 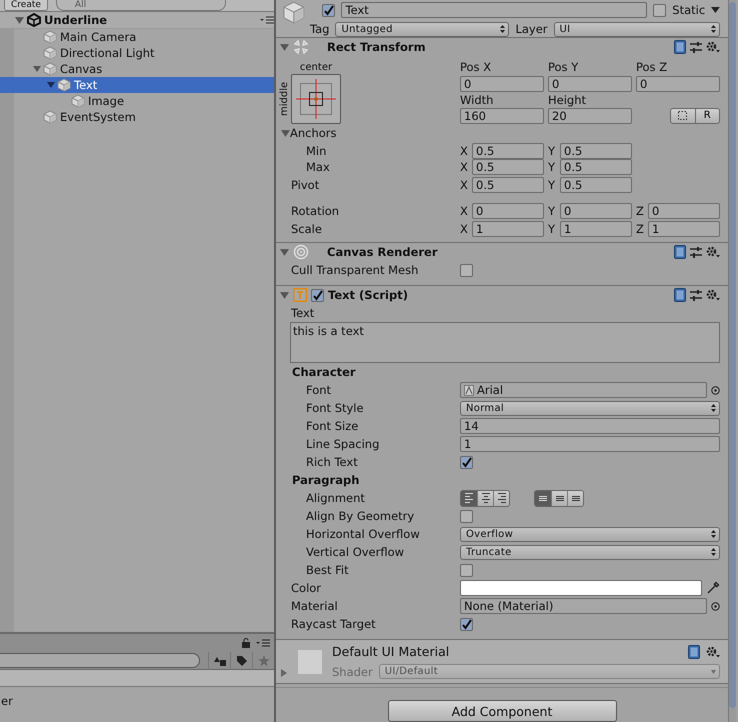 I want to click on number-field: 20, so click(x=590, y=116).